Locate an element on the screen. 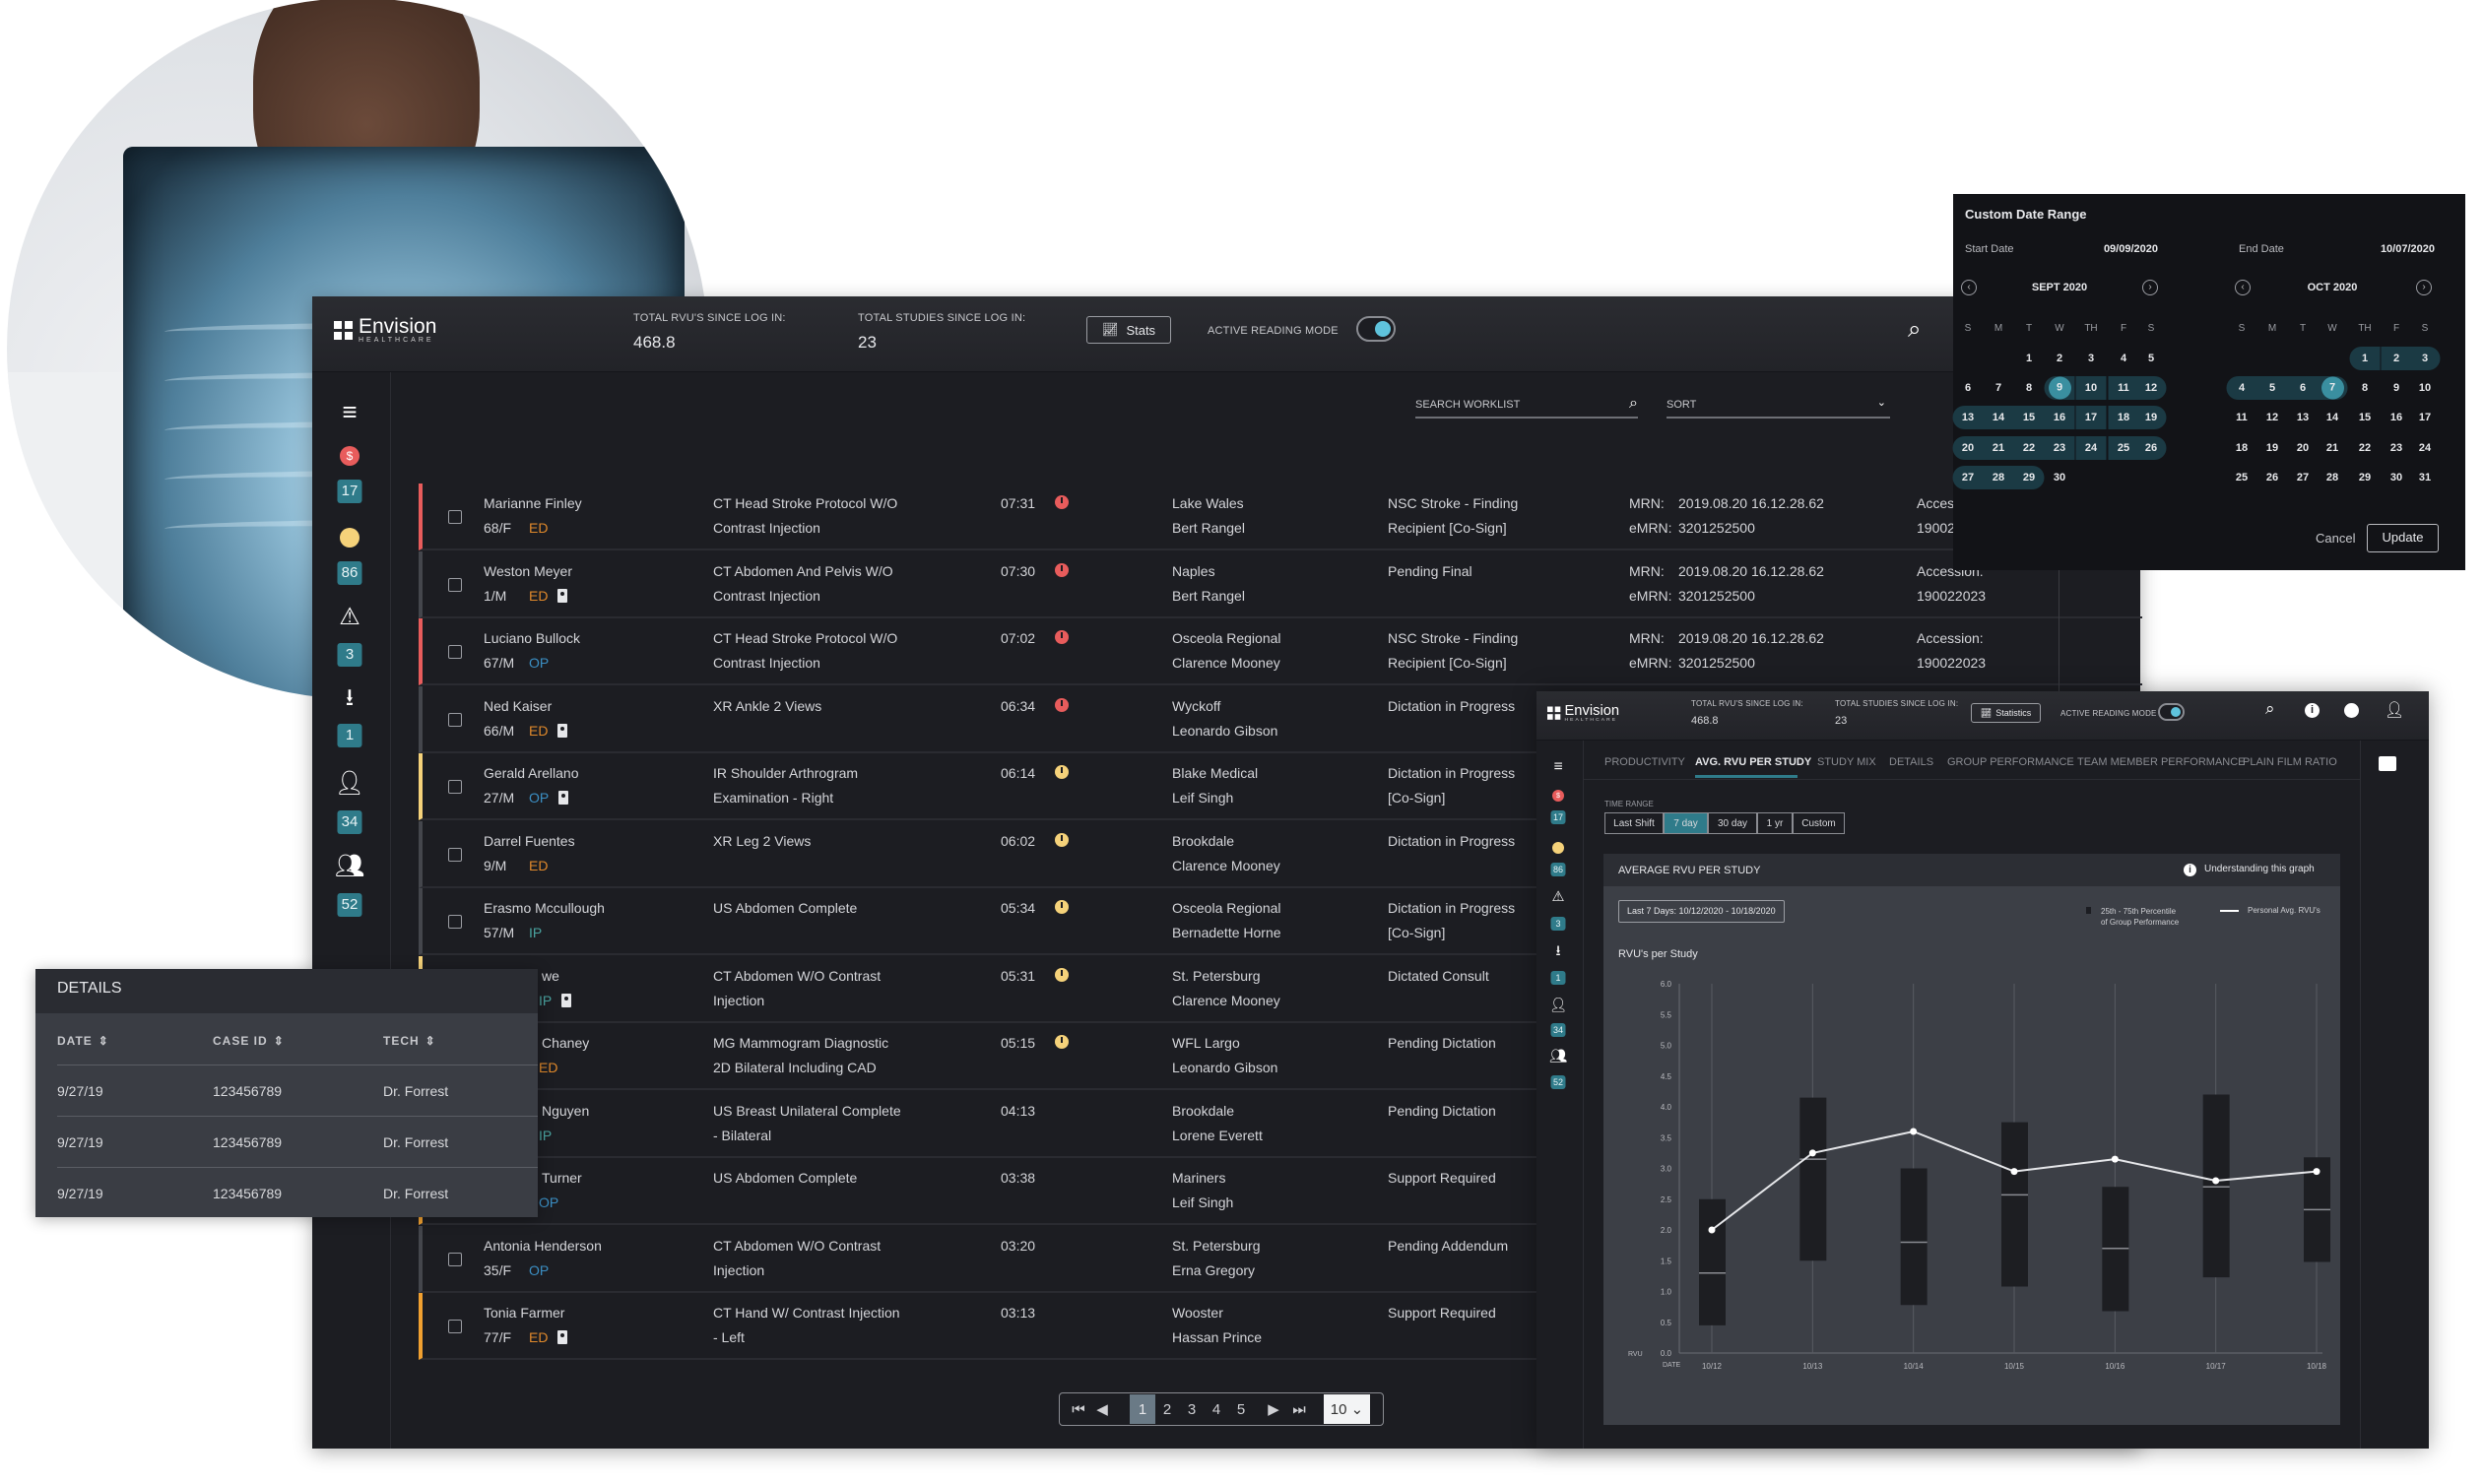 This screenshot has height=1484, width=2484. percentile-box is located at coordinates (1813, 1179).